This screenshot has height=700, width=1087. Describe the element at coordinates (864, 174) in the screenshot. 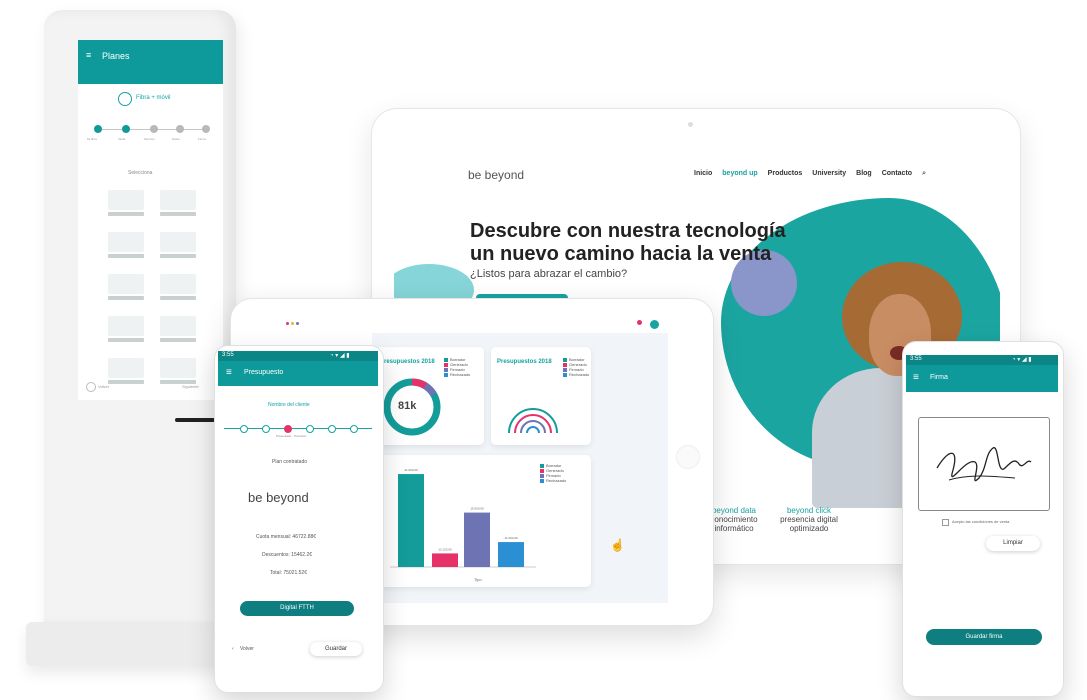

I see `nav-link: Blog` at that location.